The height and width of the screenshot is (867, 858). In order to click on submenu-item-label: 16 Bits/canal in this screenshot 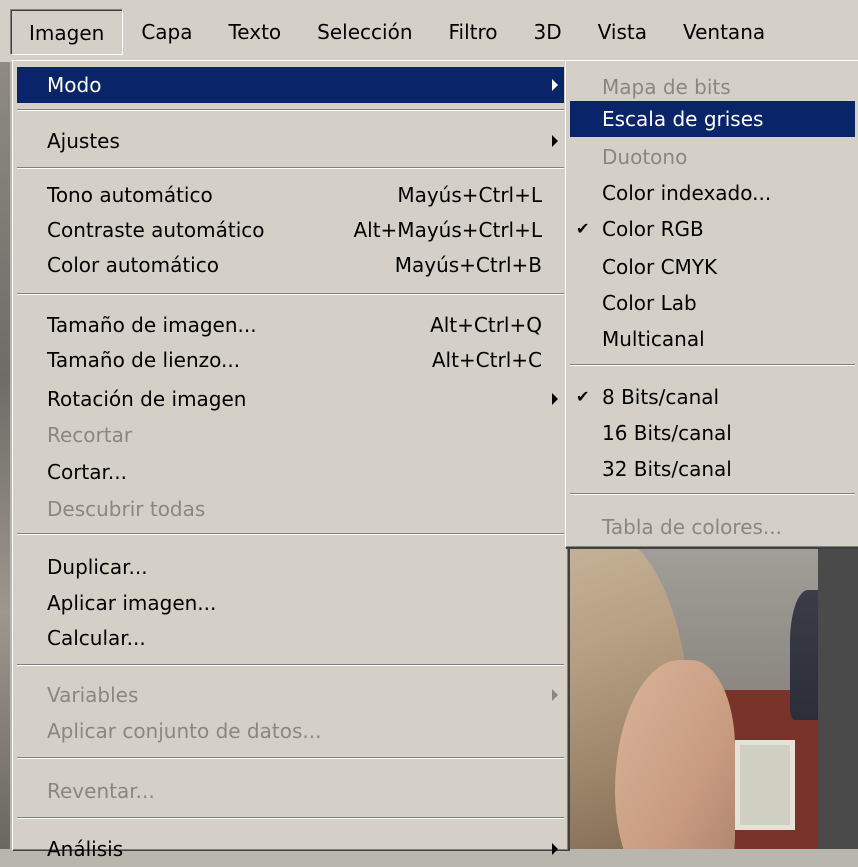, I will do `click(667, 433)`.